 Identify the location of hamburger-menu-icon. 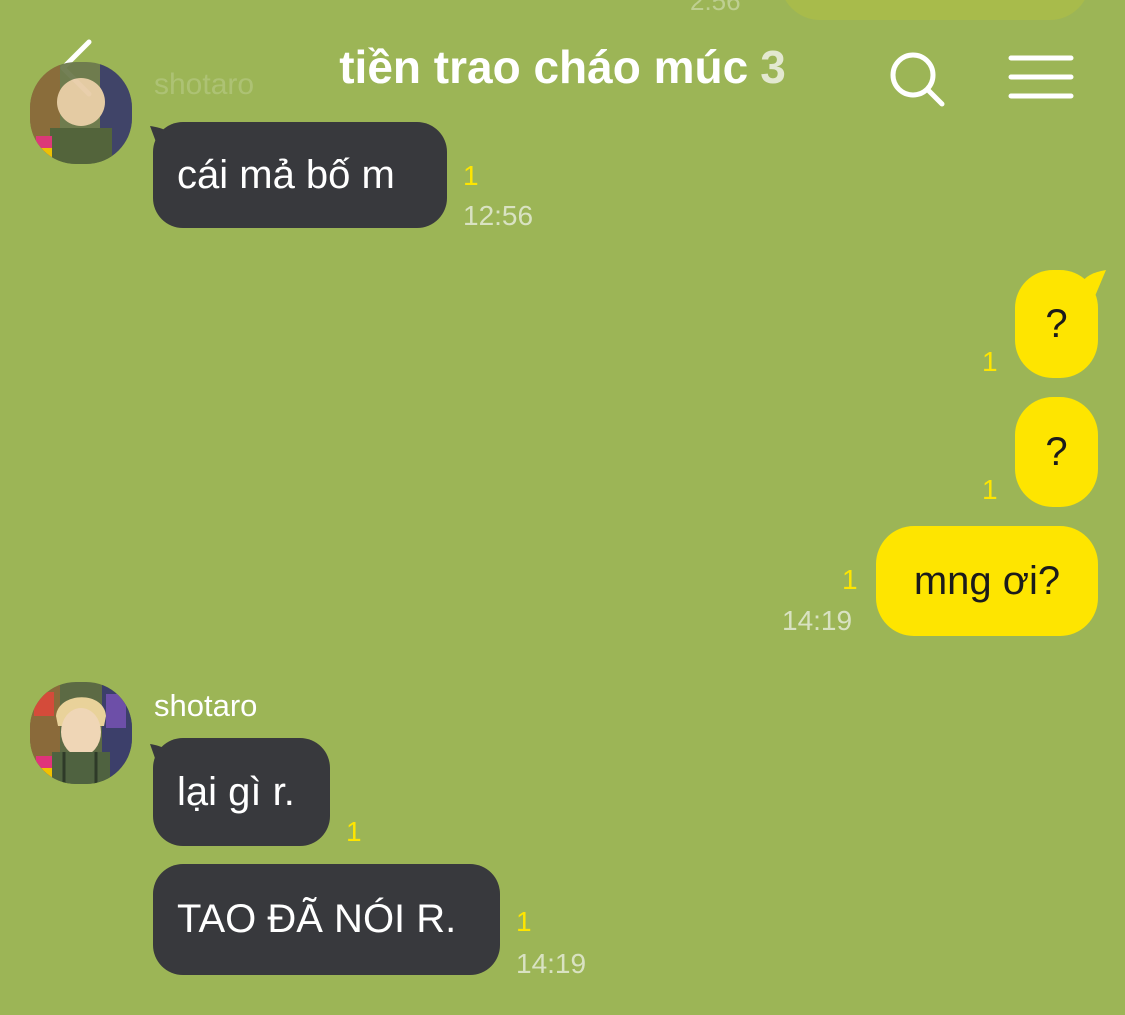
(1041, 77).